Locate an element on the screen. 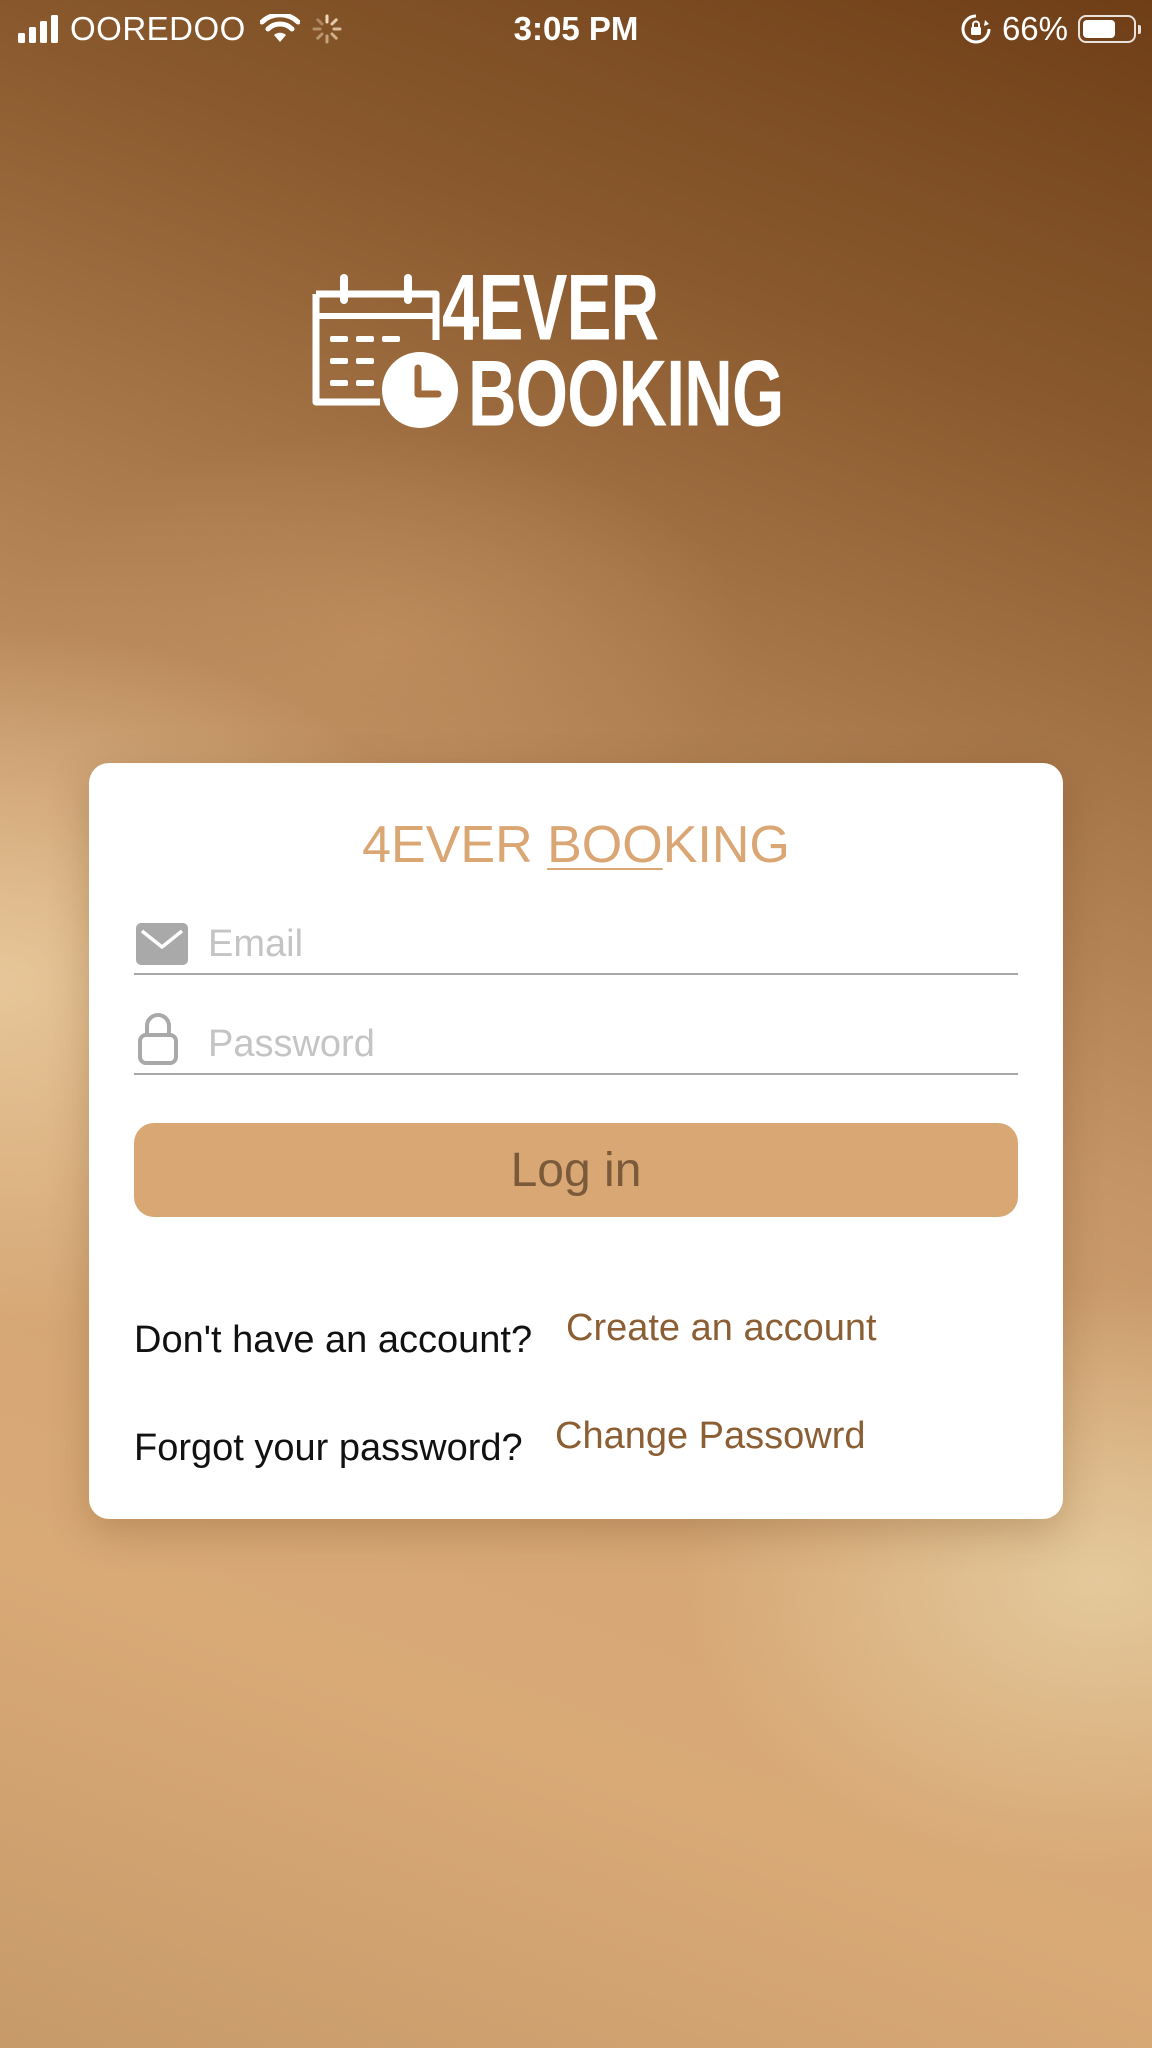  card-title-part-1: 4EVER is located at coordinates (455, 845).